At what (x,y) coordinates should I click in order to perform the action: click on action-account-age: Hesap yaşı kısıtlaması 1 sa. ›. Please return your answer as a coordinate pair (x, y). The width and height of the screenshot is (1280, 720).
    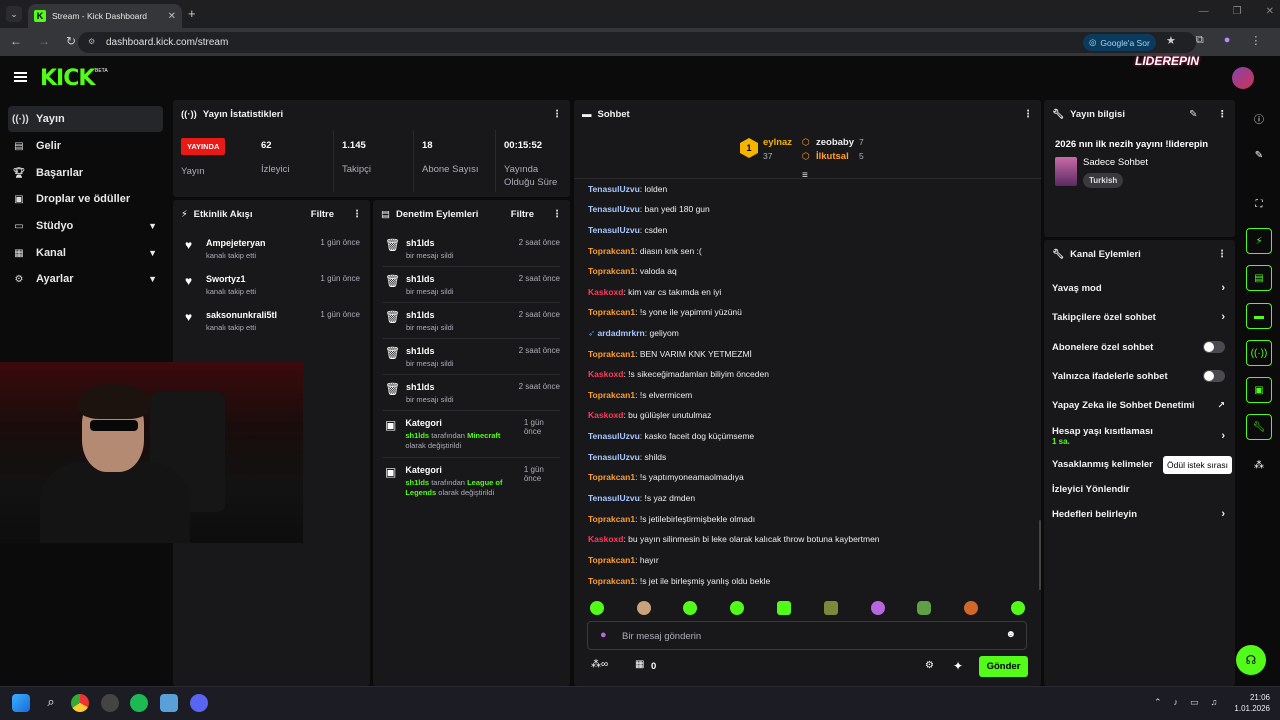
    Looking at the image, I should click on (1138, 436).